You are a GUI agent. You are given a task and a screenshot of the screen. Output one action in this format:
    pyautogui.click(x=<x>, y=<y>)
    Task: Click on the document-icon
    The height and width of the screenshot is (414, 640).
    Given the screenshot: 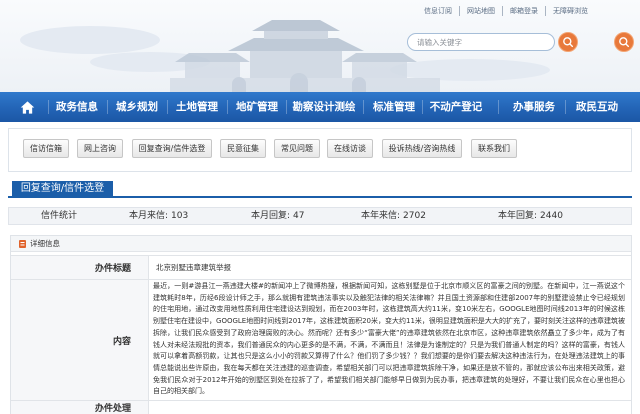 What is the action you would take?
    pyautogui.click(x=22, y=244)
    